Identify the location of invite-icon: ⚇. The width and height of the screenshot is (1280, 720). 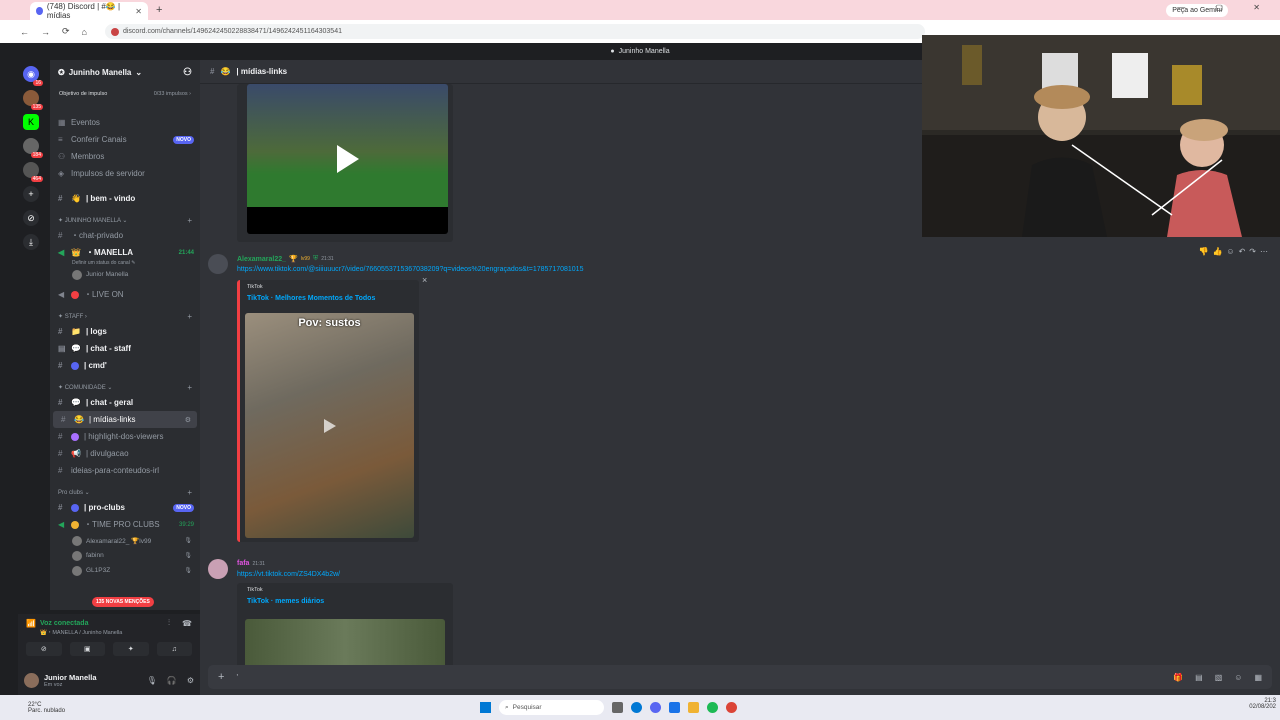
(187, 72).